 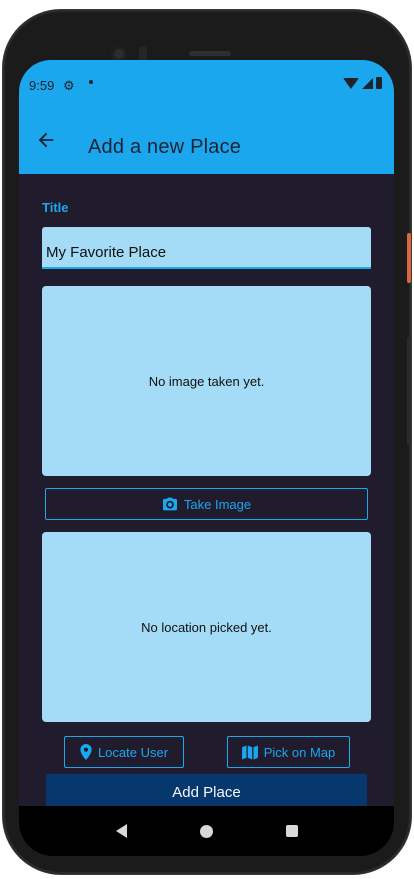 I want to click on app-bar: Add a new Place, so click(x=206, y=141).